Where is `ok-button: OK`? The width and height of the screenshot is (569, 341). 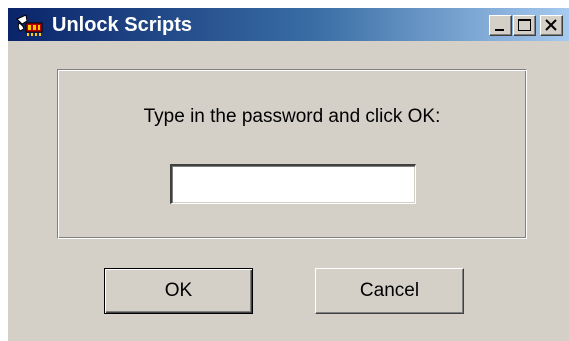
ok-button: OK is located at coordinates (178, 291).